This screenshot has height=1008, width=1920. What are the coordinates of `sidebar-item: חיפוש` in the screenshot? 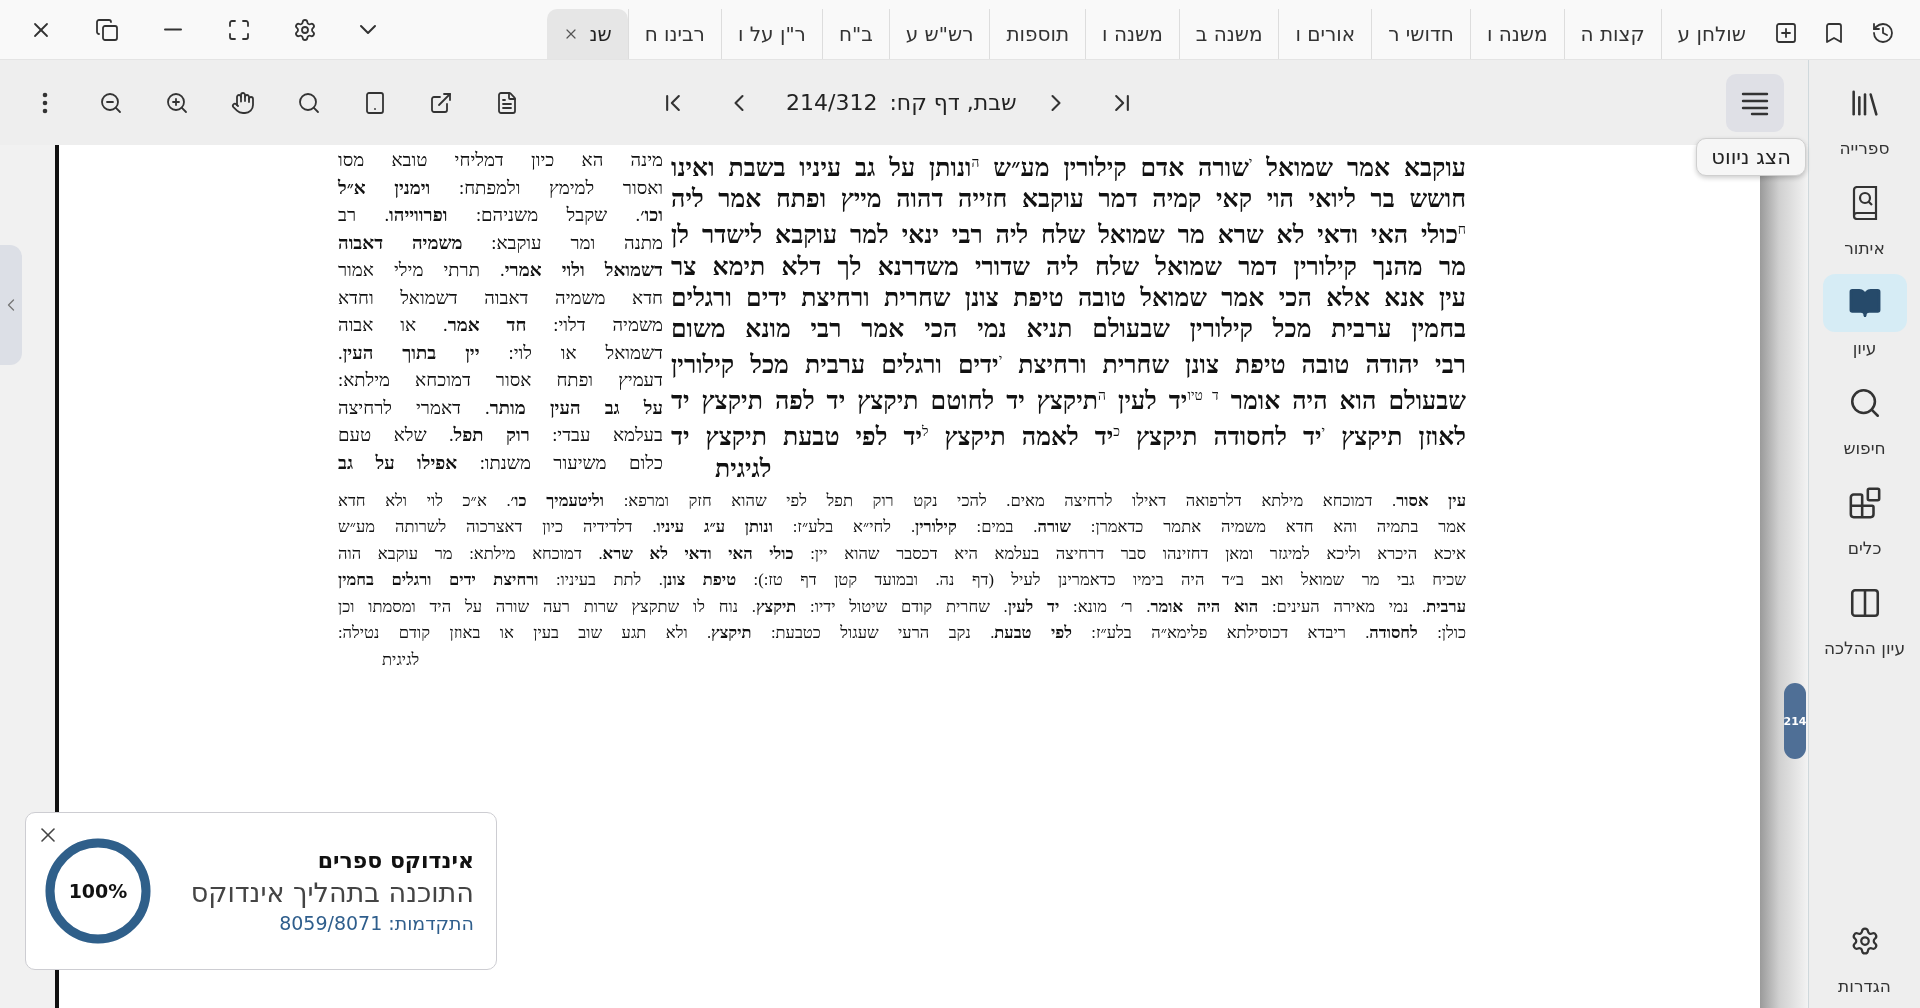 It's located at (1864, 420).